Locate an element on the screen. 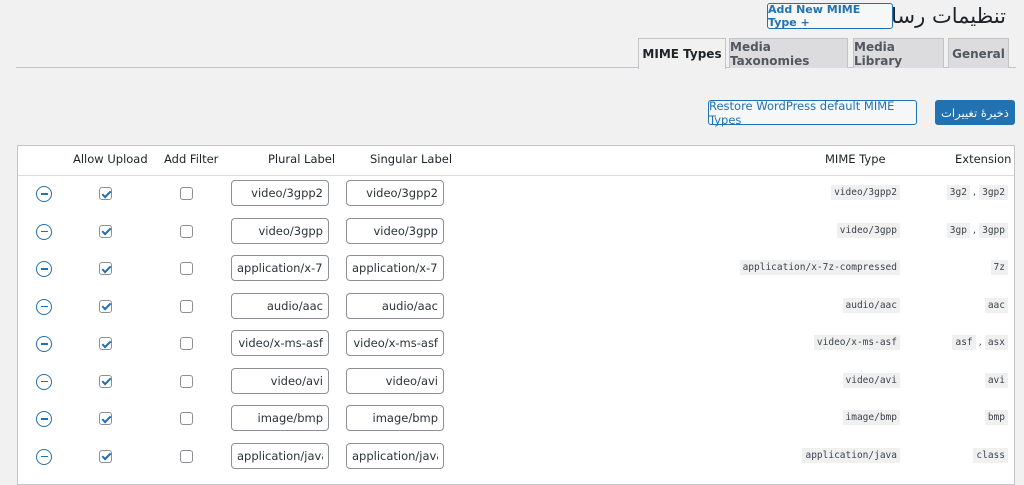 Image resolution: width=1024 pixels, height=485 pixels. restore-defaults-button: Restore WordPress default MIME Types is located at coordinates (812, 113).